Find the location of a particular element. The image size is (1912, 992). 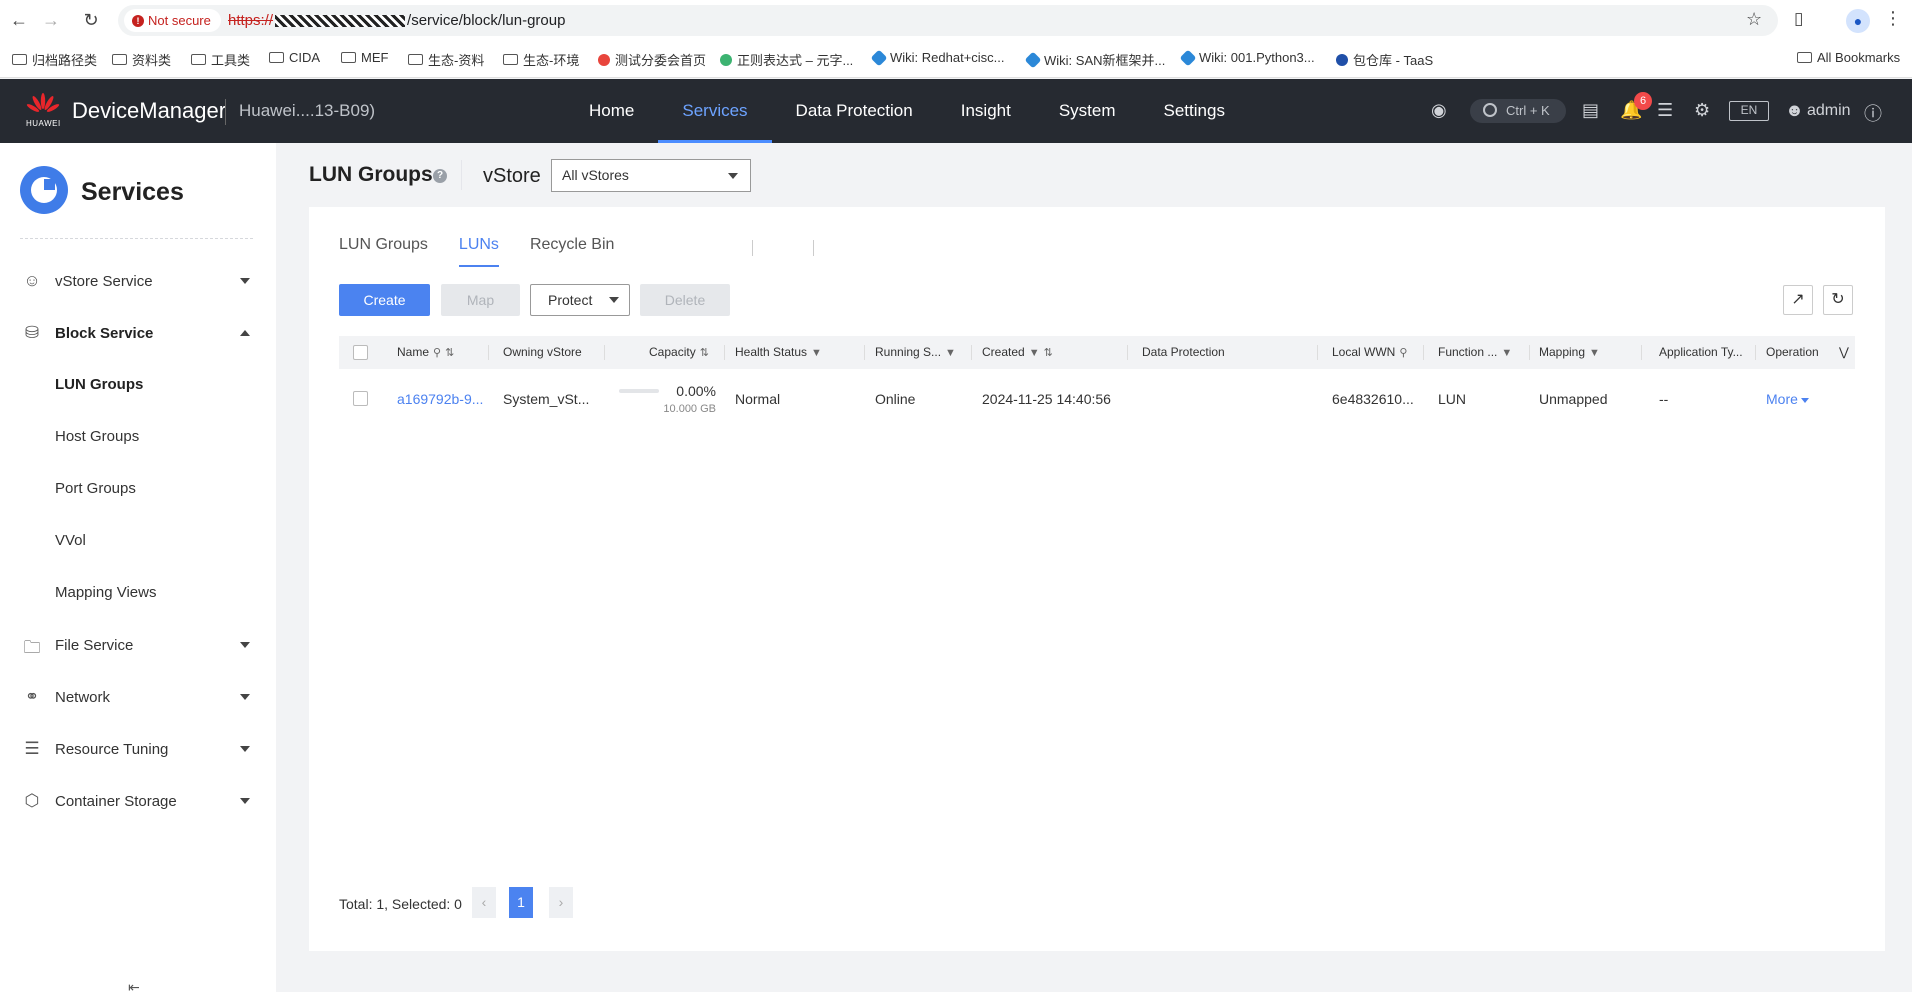

cell-created: 2024-11-25 14:40:56 is located at coordinates (1046, 399).